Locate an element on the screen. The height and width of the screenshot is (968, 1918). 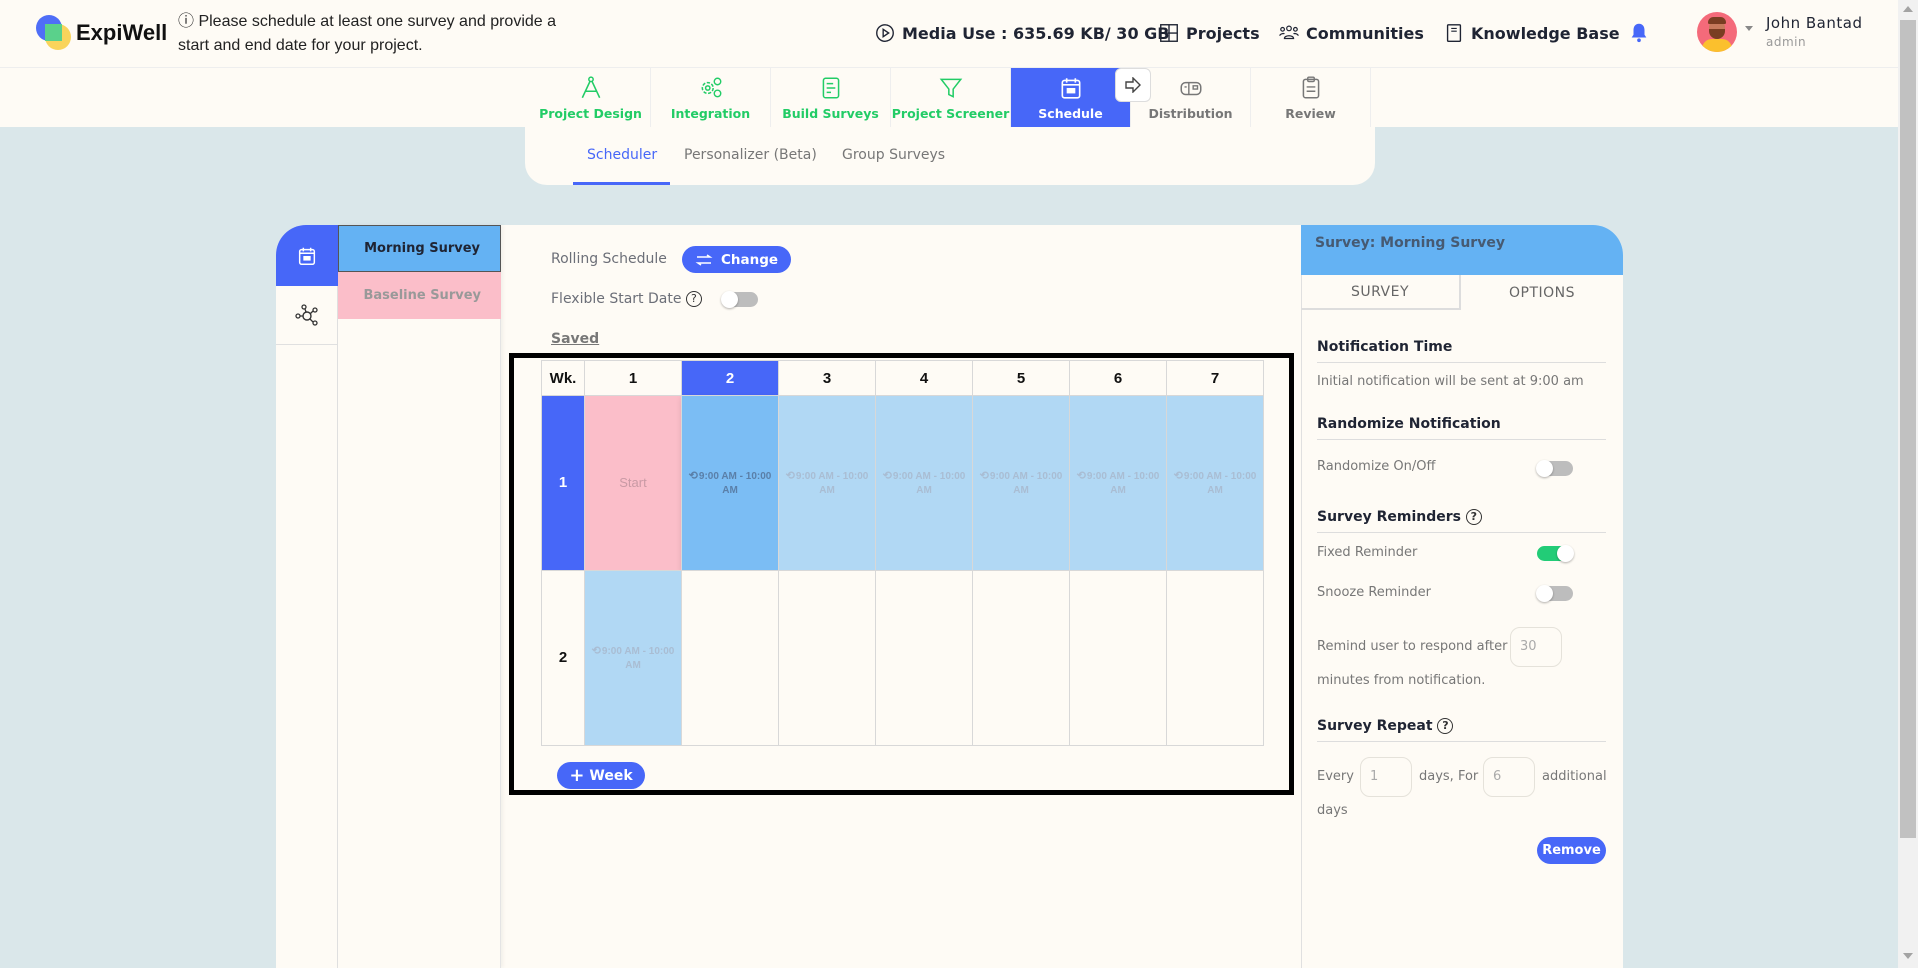
expiwell-logo is located at coordinates (53, 33).